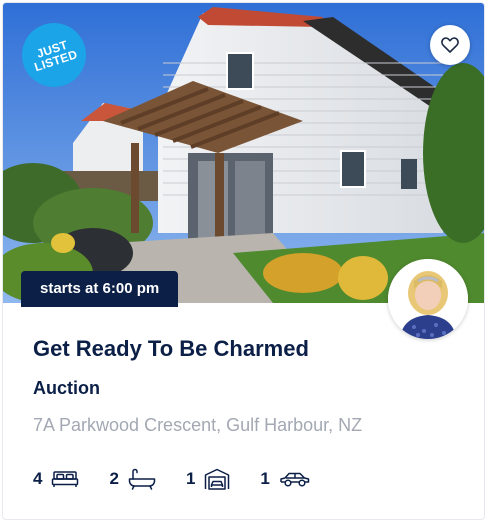  What do you see at coordinates (190, 478) in the screenshot?
I see `garages-count: 1` at bounding box center [190, 478].